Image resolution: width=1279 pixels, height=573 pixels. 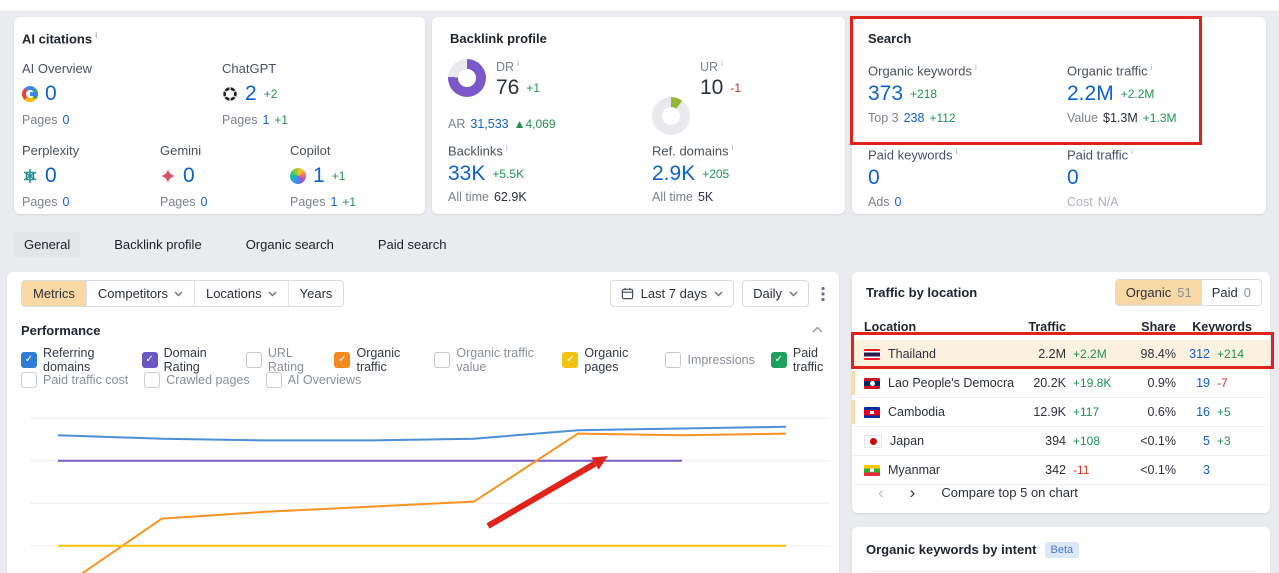 What do you see at coordinates (240, 293) in the screenshot?
I see `segment-locations: Locations` at bounding box center [240, 293].